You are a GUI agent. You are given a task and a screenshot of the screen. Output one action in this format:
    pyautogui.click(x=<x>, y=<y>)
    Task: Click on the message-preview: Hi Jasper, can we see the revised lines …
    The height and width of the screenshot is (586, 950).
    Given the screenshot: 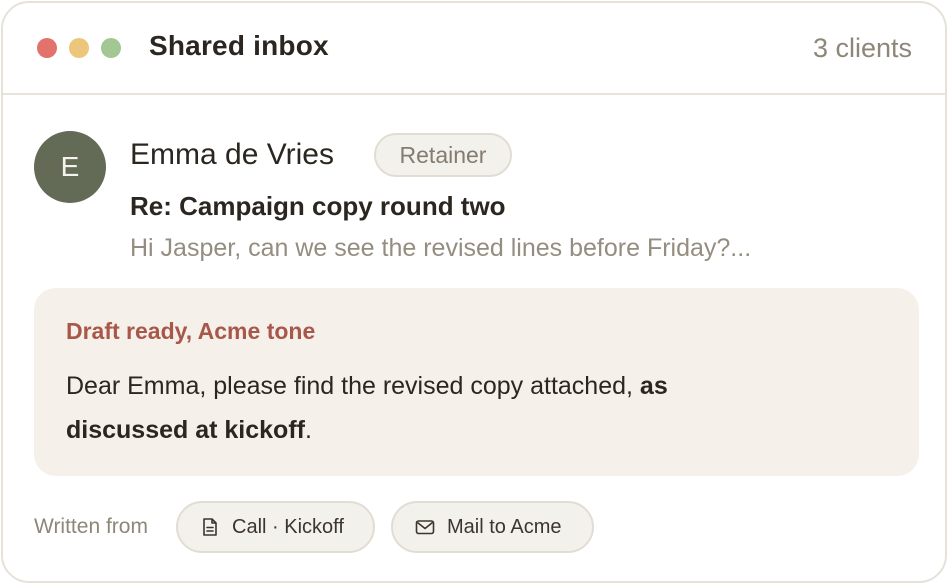 What is the action you would take?
    pyautogui.click(x=441, y=248)
    